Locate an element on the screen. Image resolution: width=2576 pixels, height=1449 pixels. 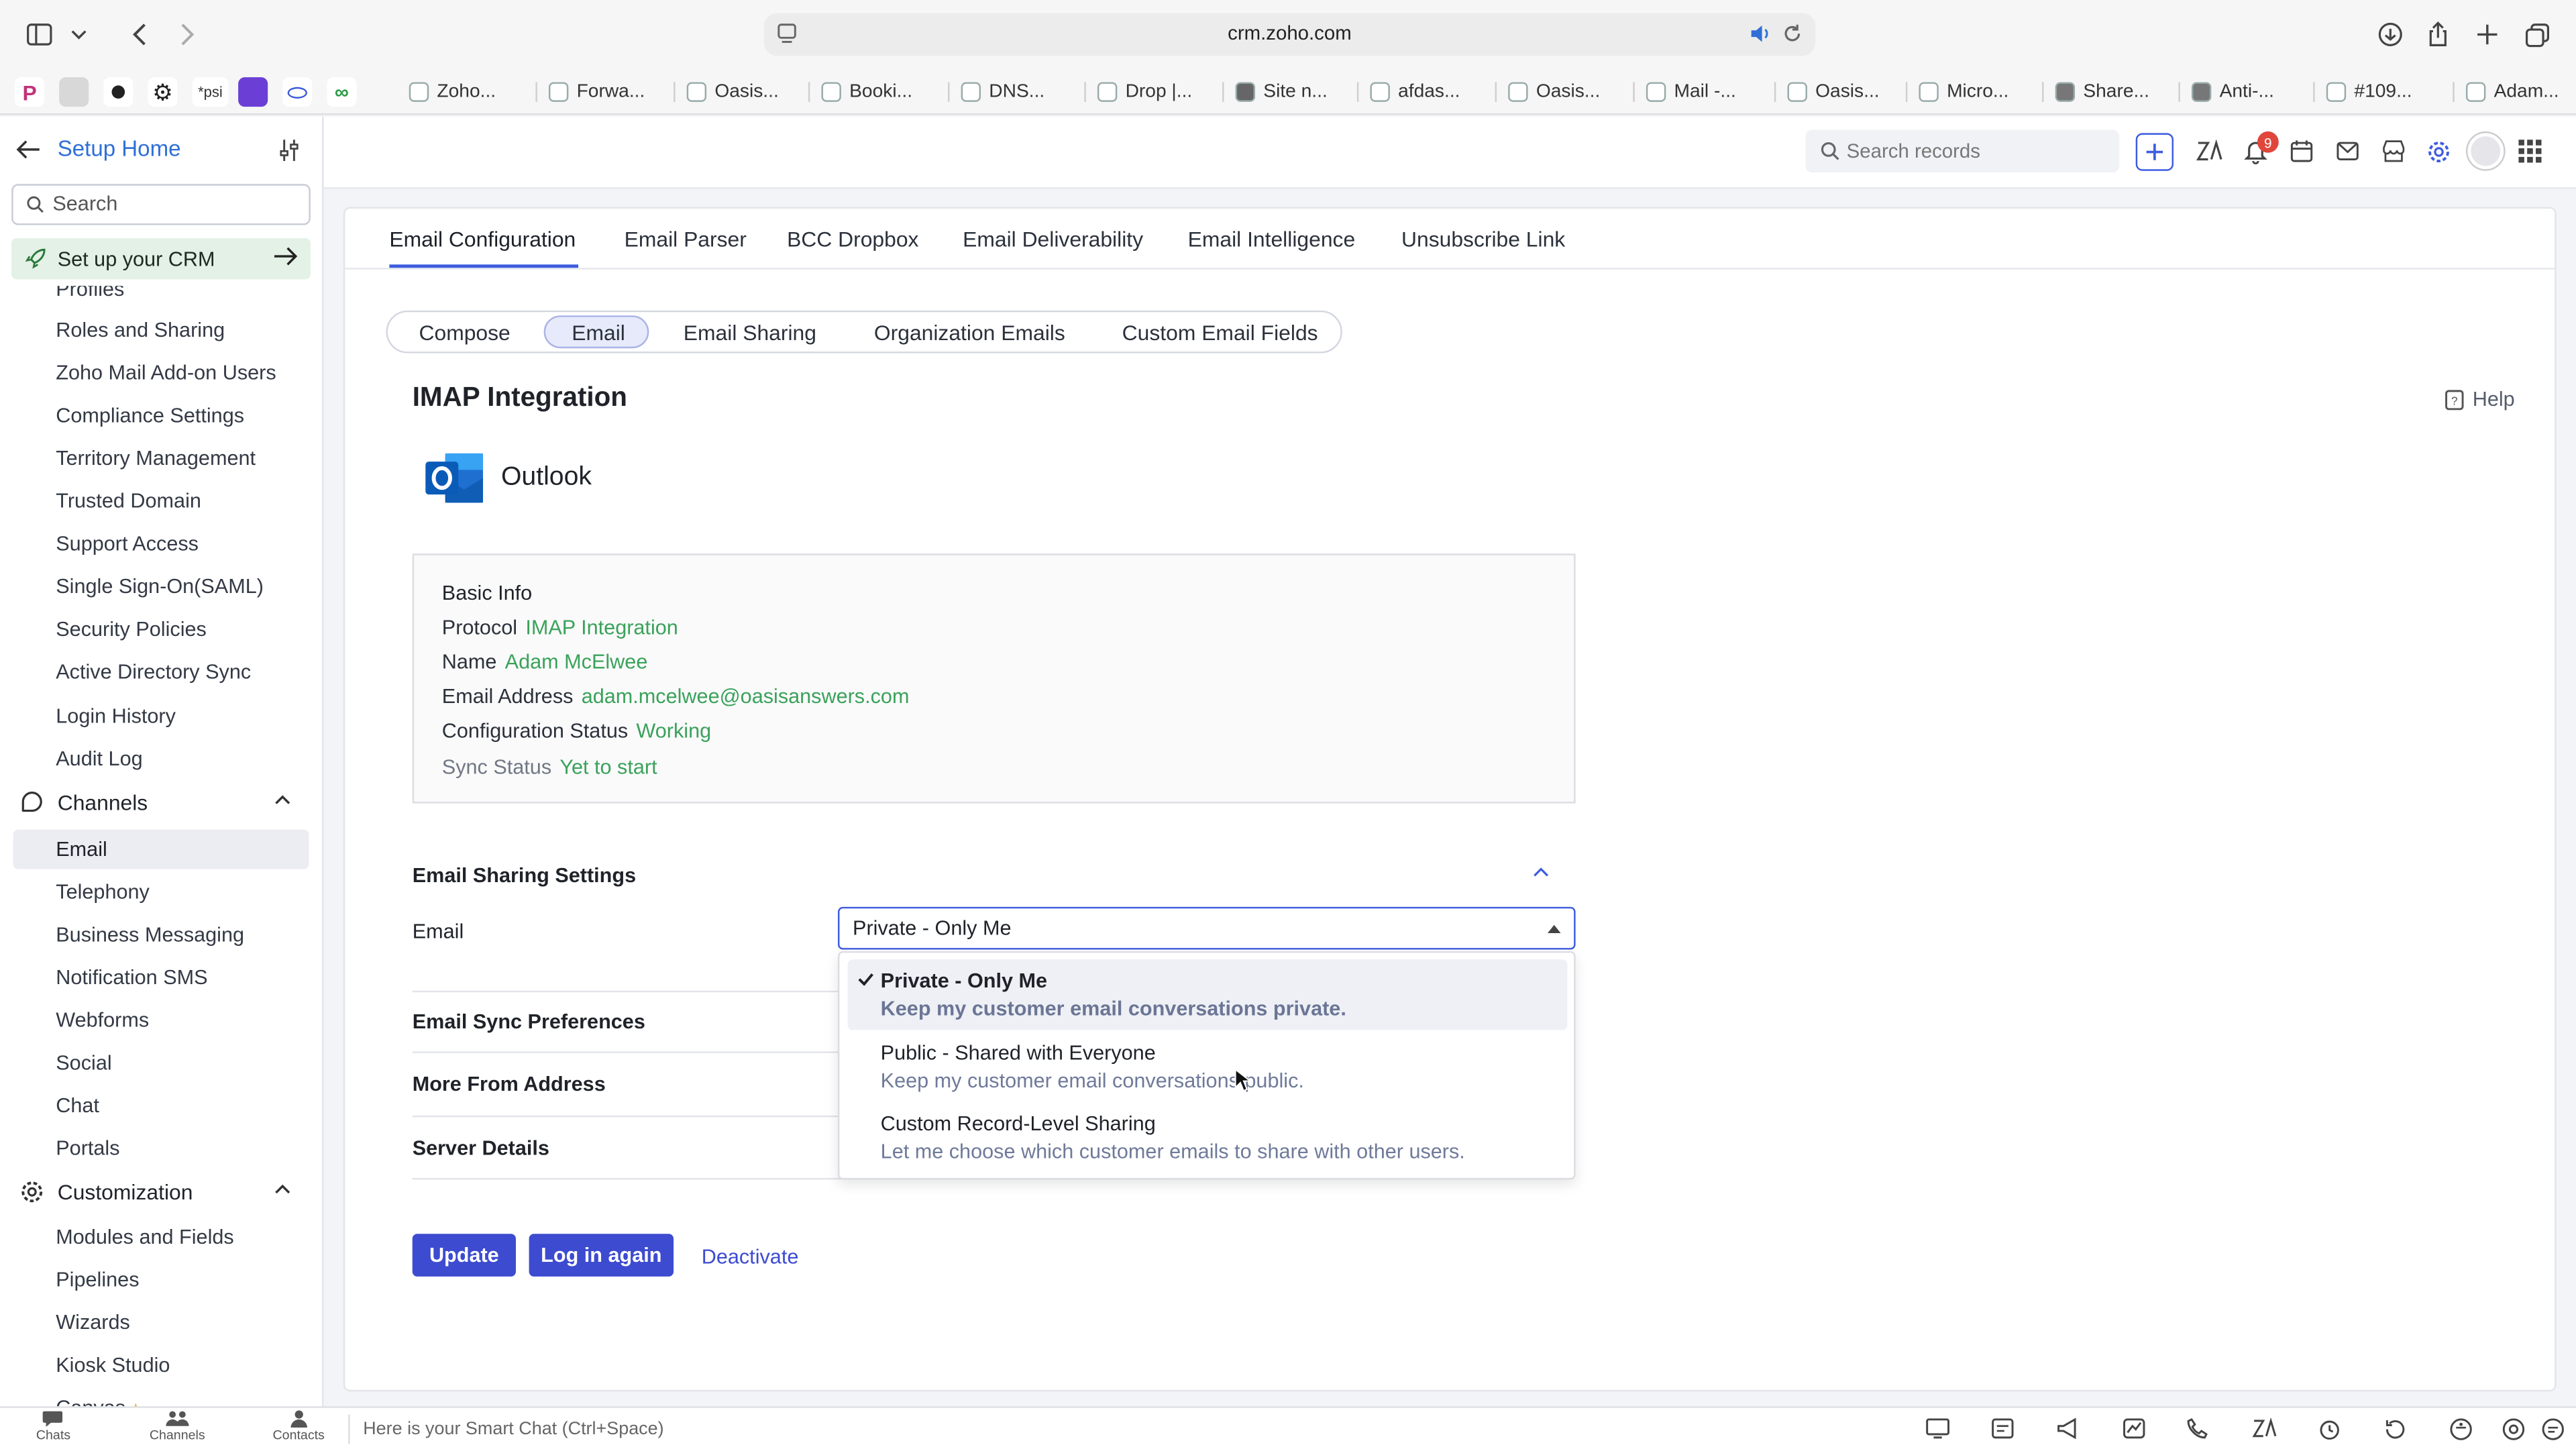
back-icon is located at coordinates (139, 34).